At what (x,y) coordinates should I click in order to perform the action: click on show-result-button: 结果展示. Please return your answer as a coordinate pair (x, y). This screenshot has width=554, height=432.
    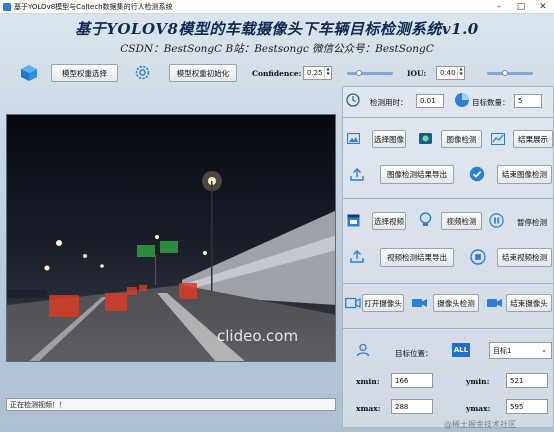
    Looking at the image, I should click on (533, 139).